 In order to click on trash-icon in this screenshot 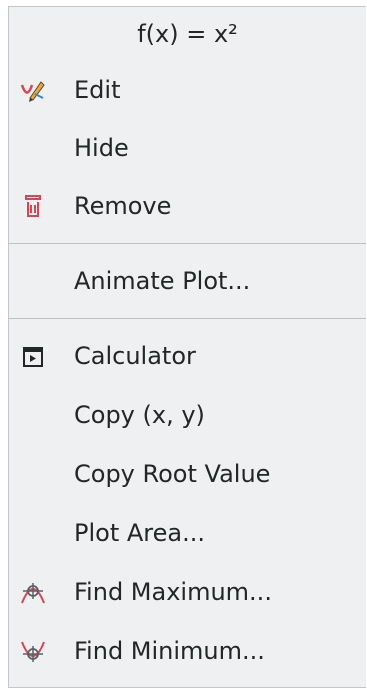, I will do `click(33, 206)`.